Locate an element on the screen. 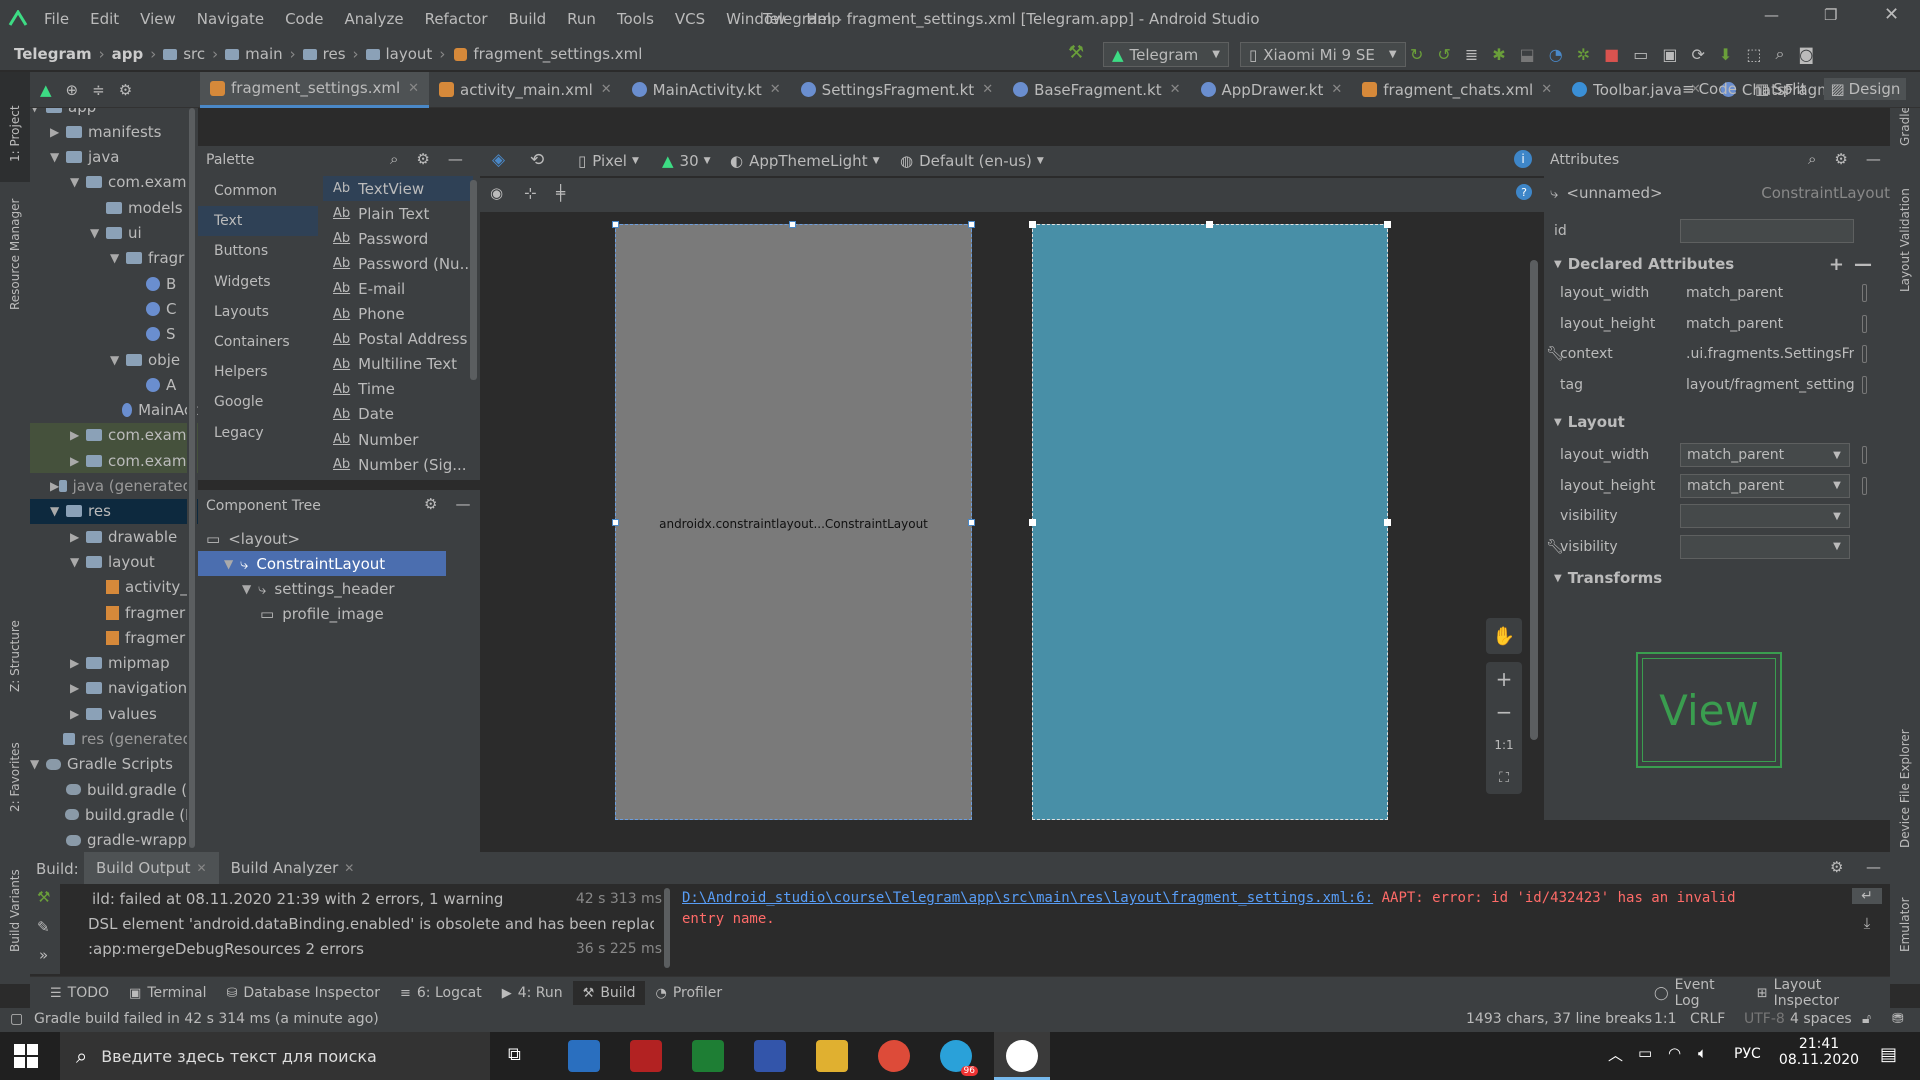 Image resolution: width=1920 pixels, height=1080 pixels. menu-edit: Edit is located at coordinates (104, 19).